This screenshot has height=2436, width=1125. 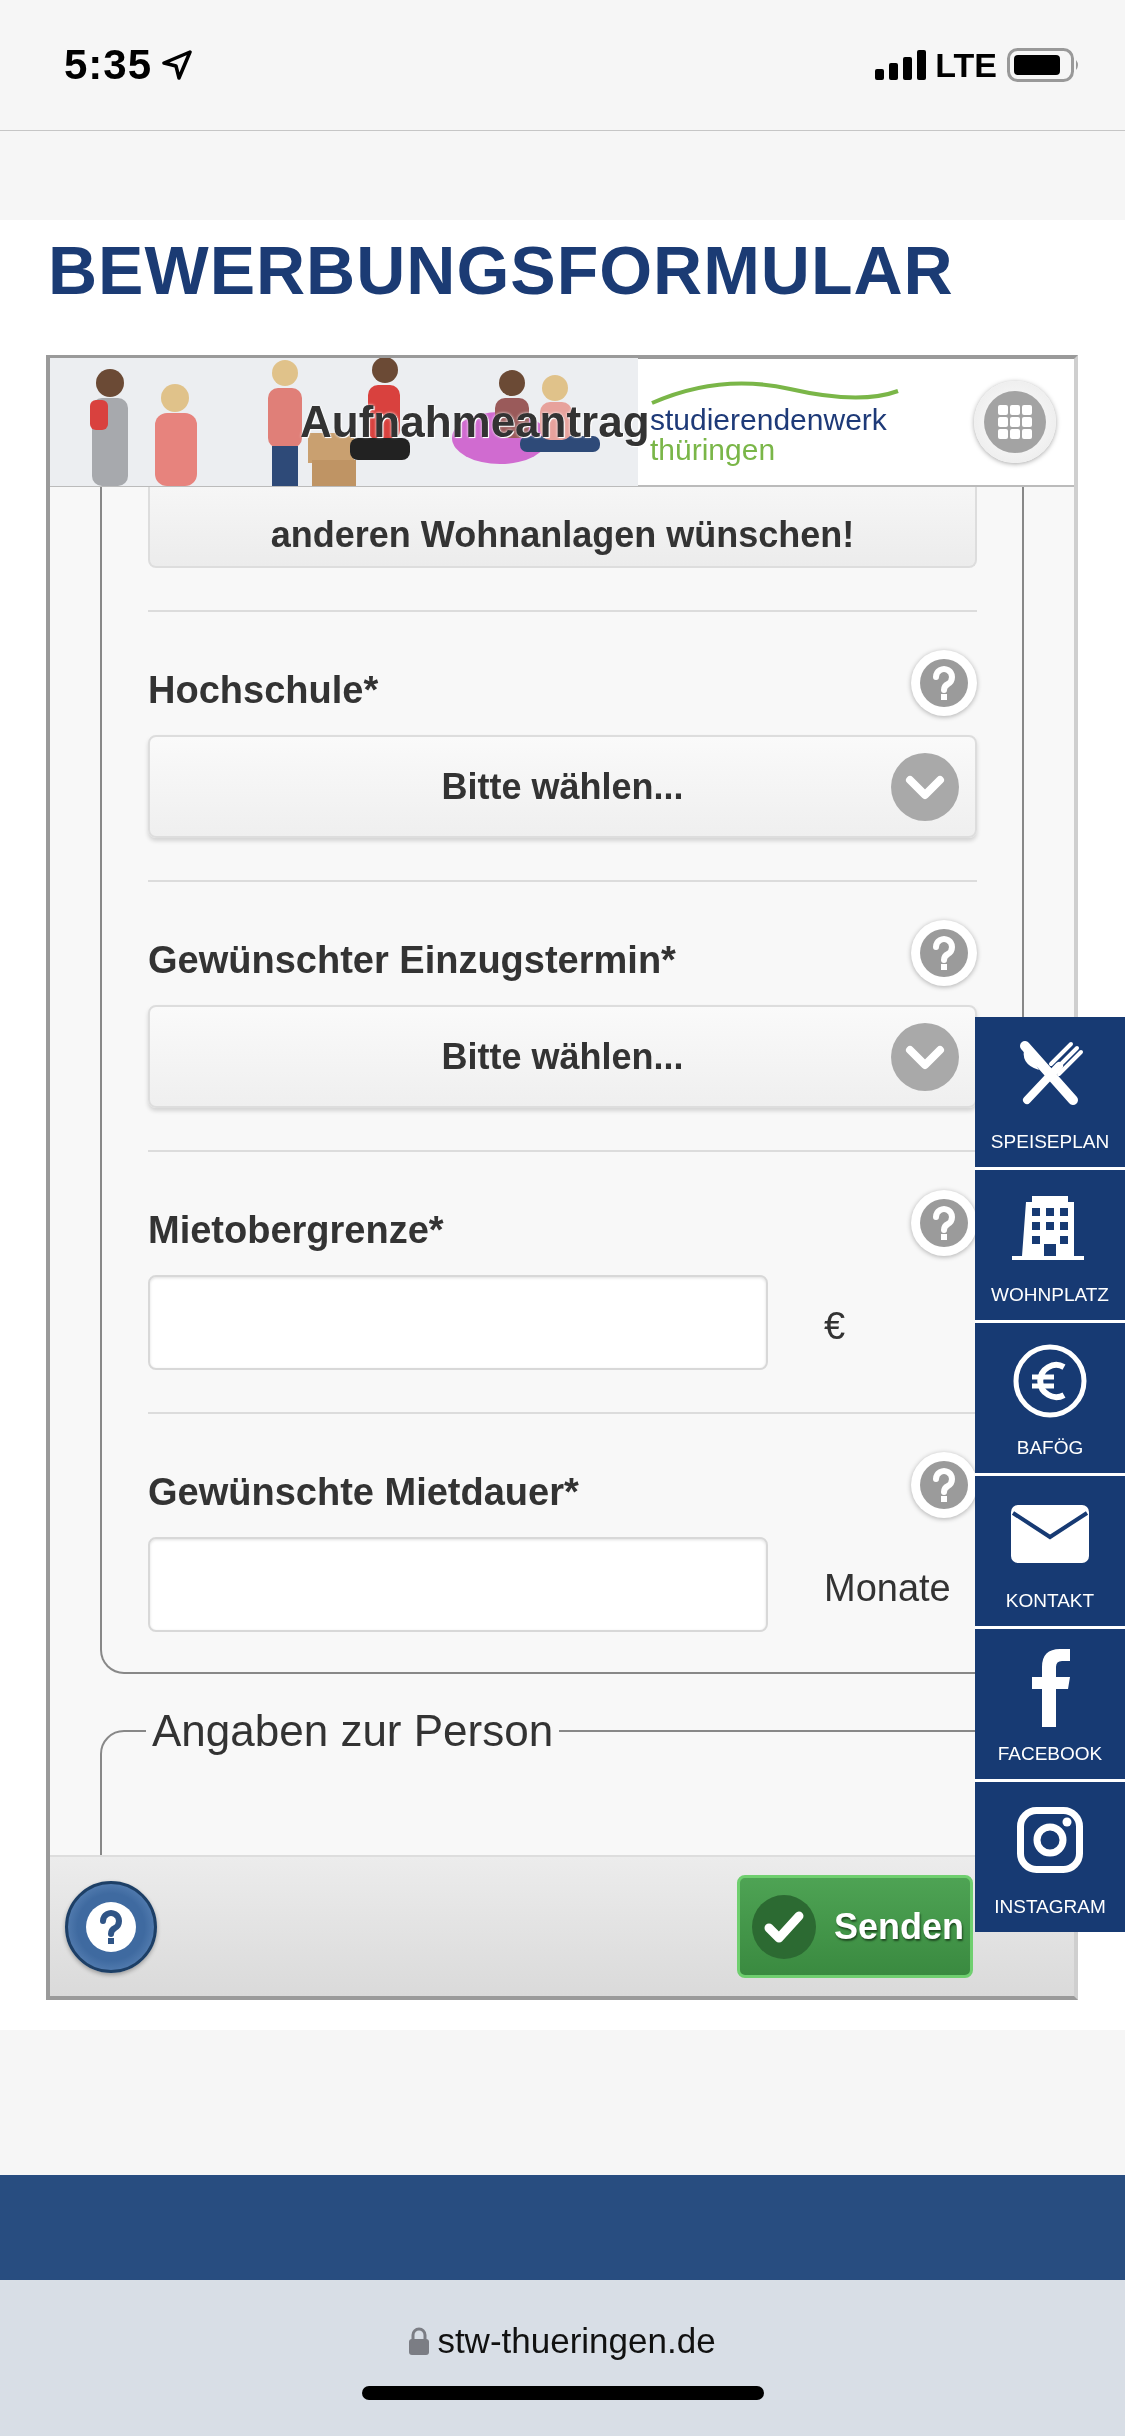 I want to click on facebook-icon, so click(x=1050, y=1687).